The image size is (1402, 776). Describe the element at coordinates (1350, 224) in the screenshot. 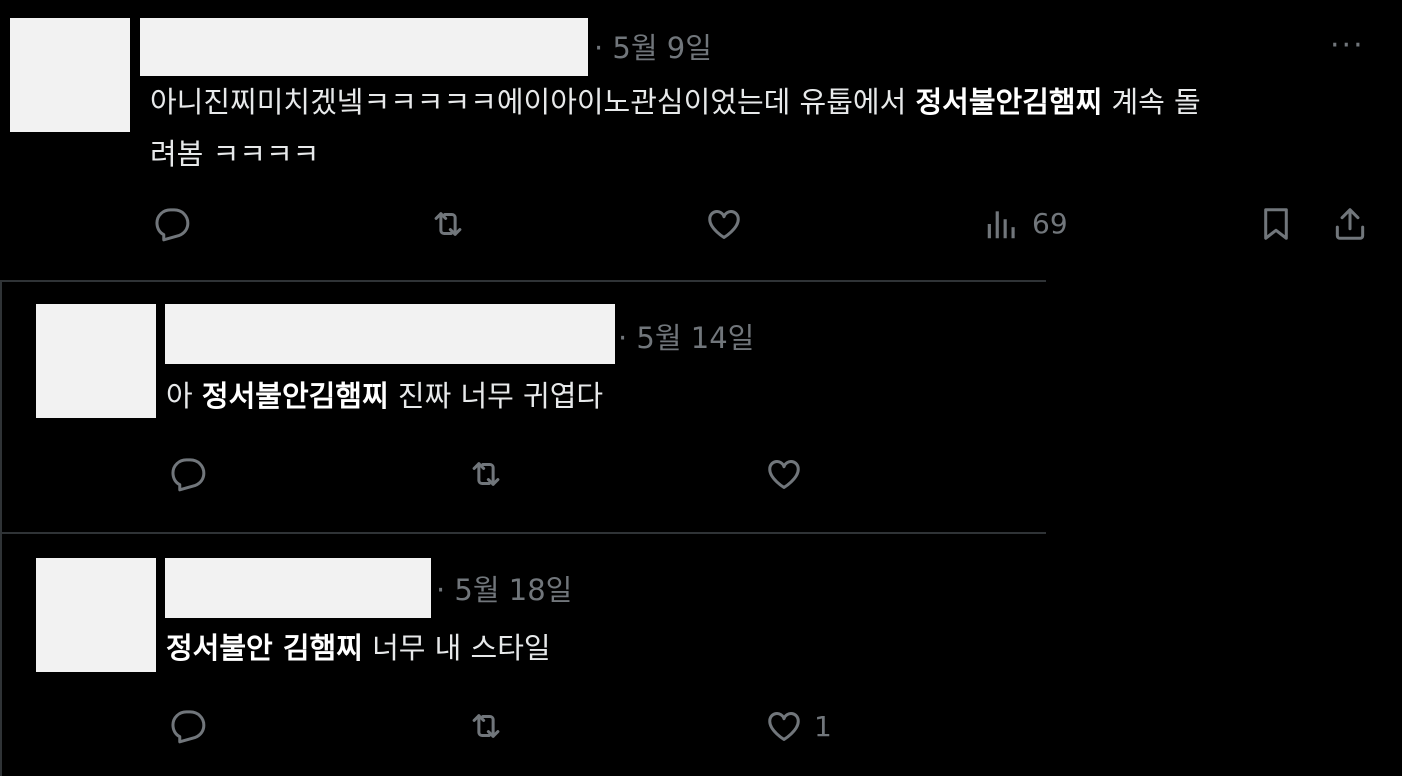

I see `share-icon` at that location.